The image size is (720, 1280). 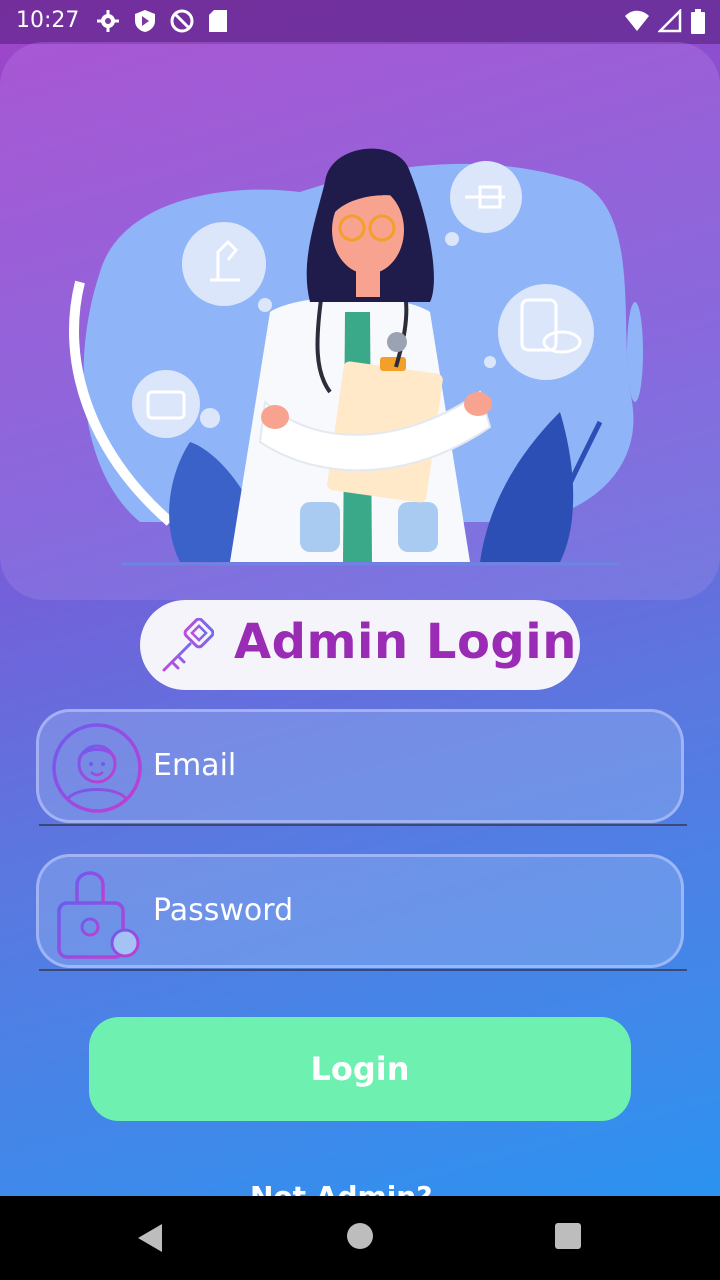 I want to click on sd-card-icon, so click(x=218, y=21).